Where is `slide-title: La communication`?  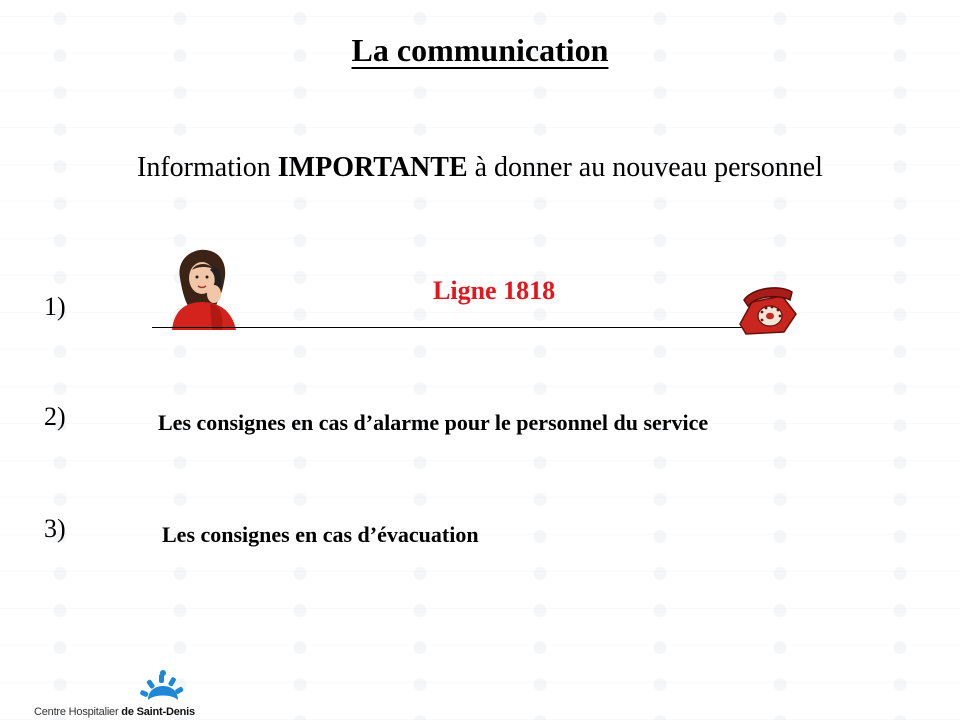 slide-title: La communication is located at coordinates (480, 50).